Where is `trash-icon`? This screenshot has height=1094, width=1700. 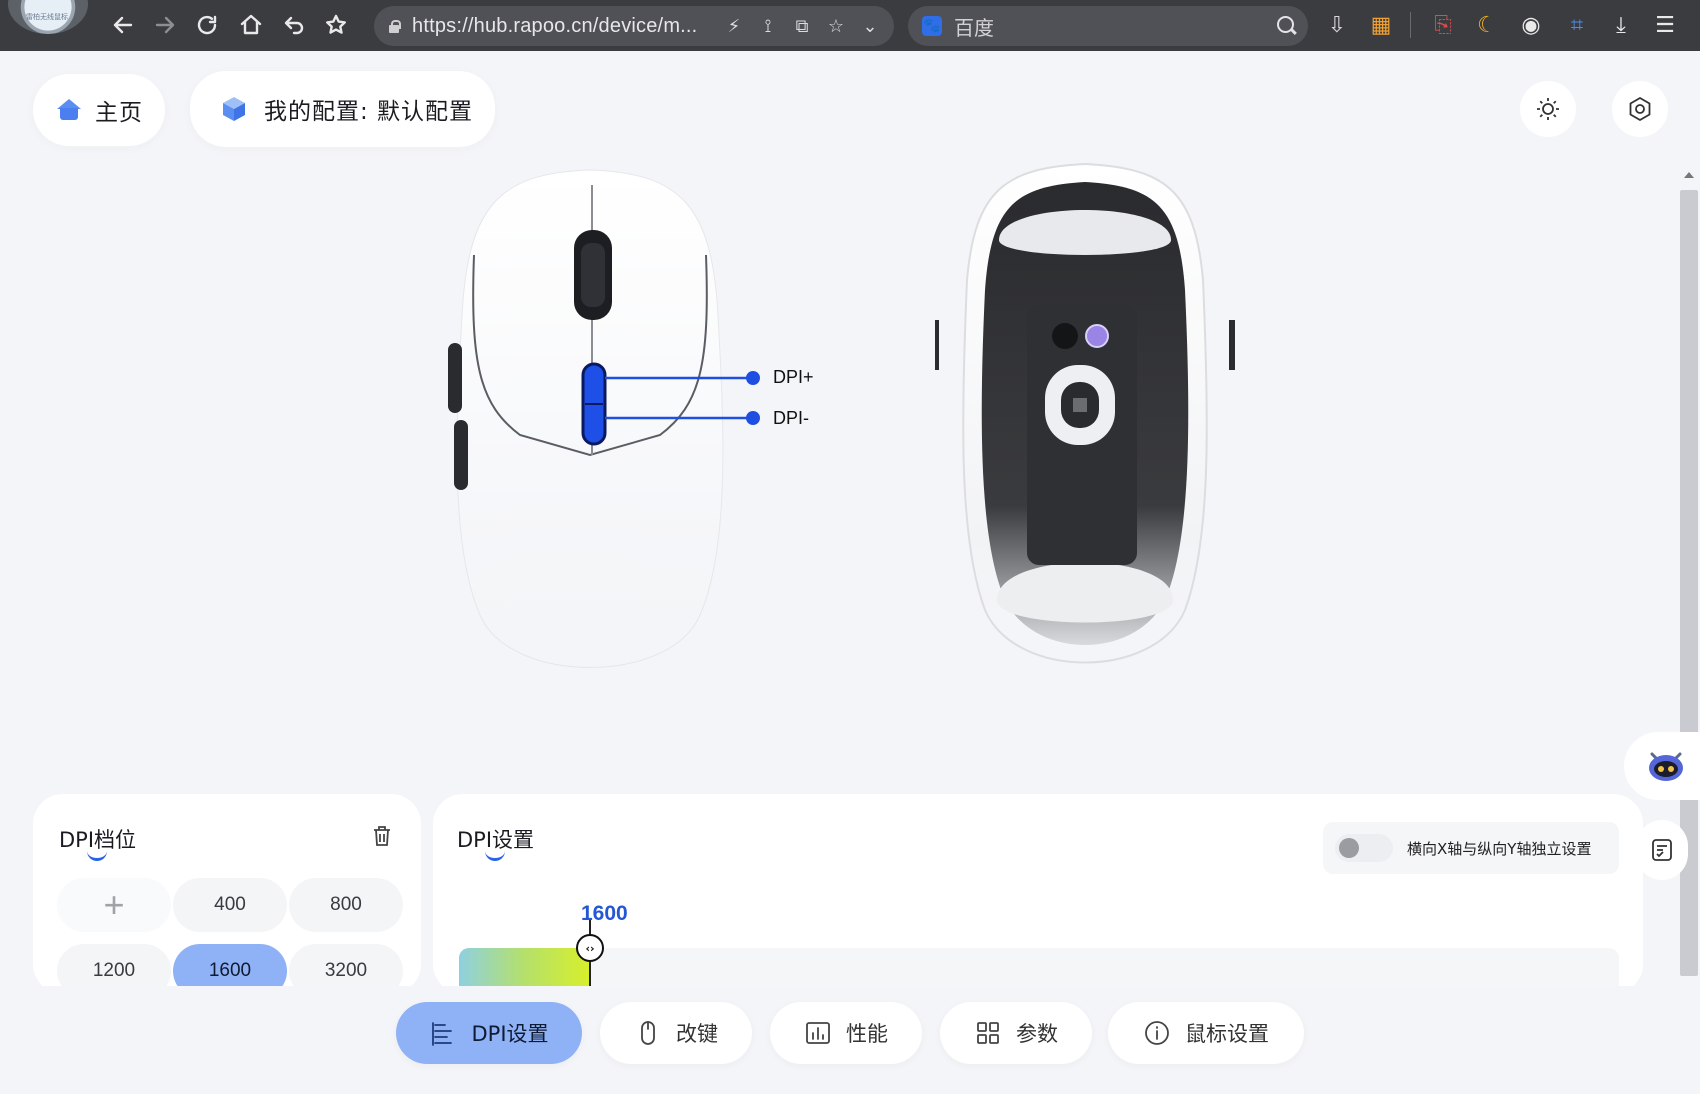 trash-icon is located at coordinates (382, 836).